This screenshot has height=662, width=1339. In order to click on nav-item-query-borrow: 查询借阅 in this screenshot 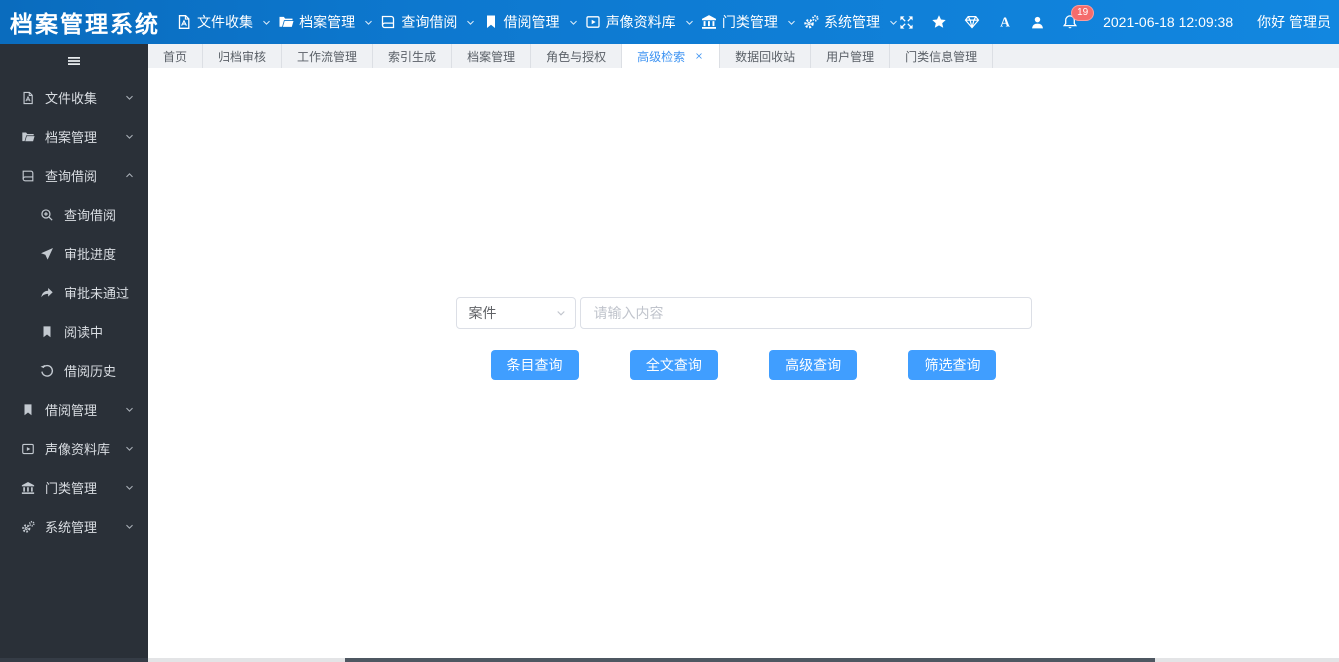, I will do `click(428, 22)`.